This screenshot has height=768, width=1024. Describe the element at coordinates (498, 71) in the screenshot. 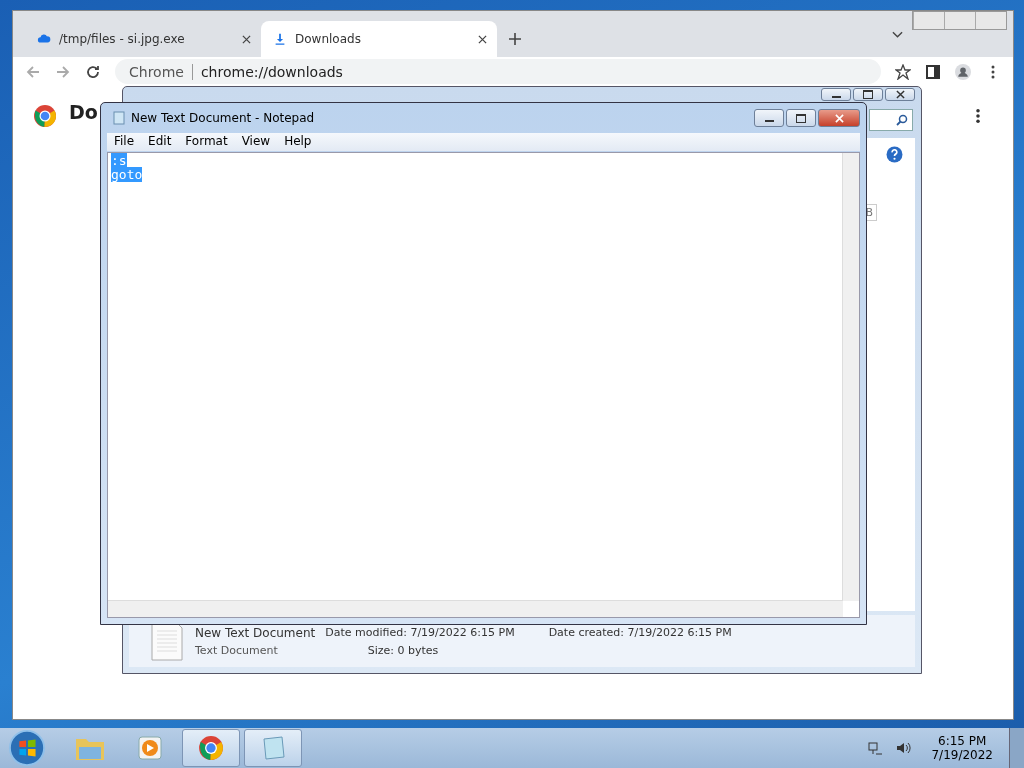

I see `address-bar: Chrome chrome://downloads` at that location.